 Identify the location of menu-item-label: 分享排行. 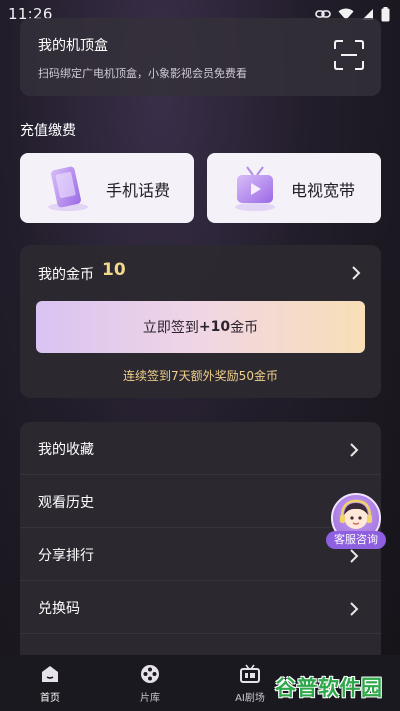
(66, 556).